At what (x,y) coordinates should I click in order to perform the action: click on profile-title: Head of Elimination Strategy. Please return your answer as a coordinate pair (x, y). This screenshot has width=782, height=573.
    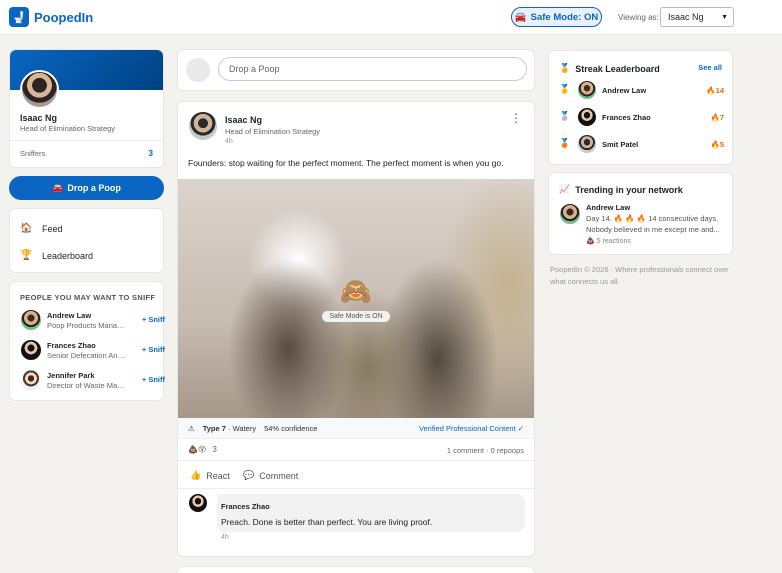
    Looking at the image, I should click on (68, 128).